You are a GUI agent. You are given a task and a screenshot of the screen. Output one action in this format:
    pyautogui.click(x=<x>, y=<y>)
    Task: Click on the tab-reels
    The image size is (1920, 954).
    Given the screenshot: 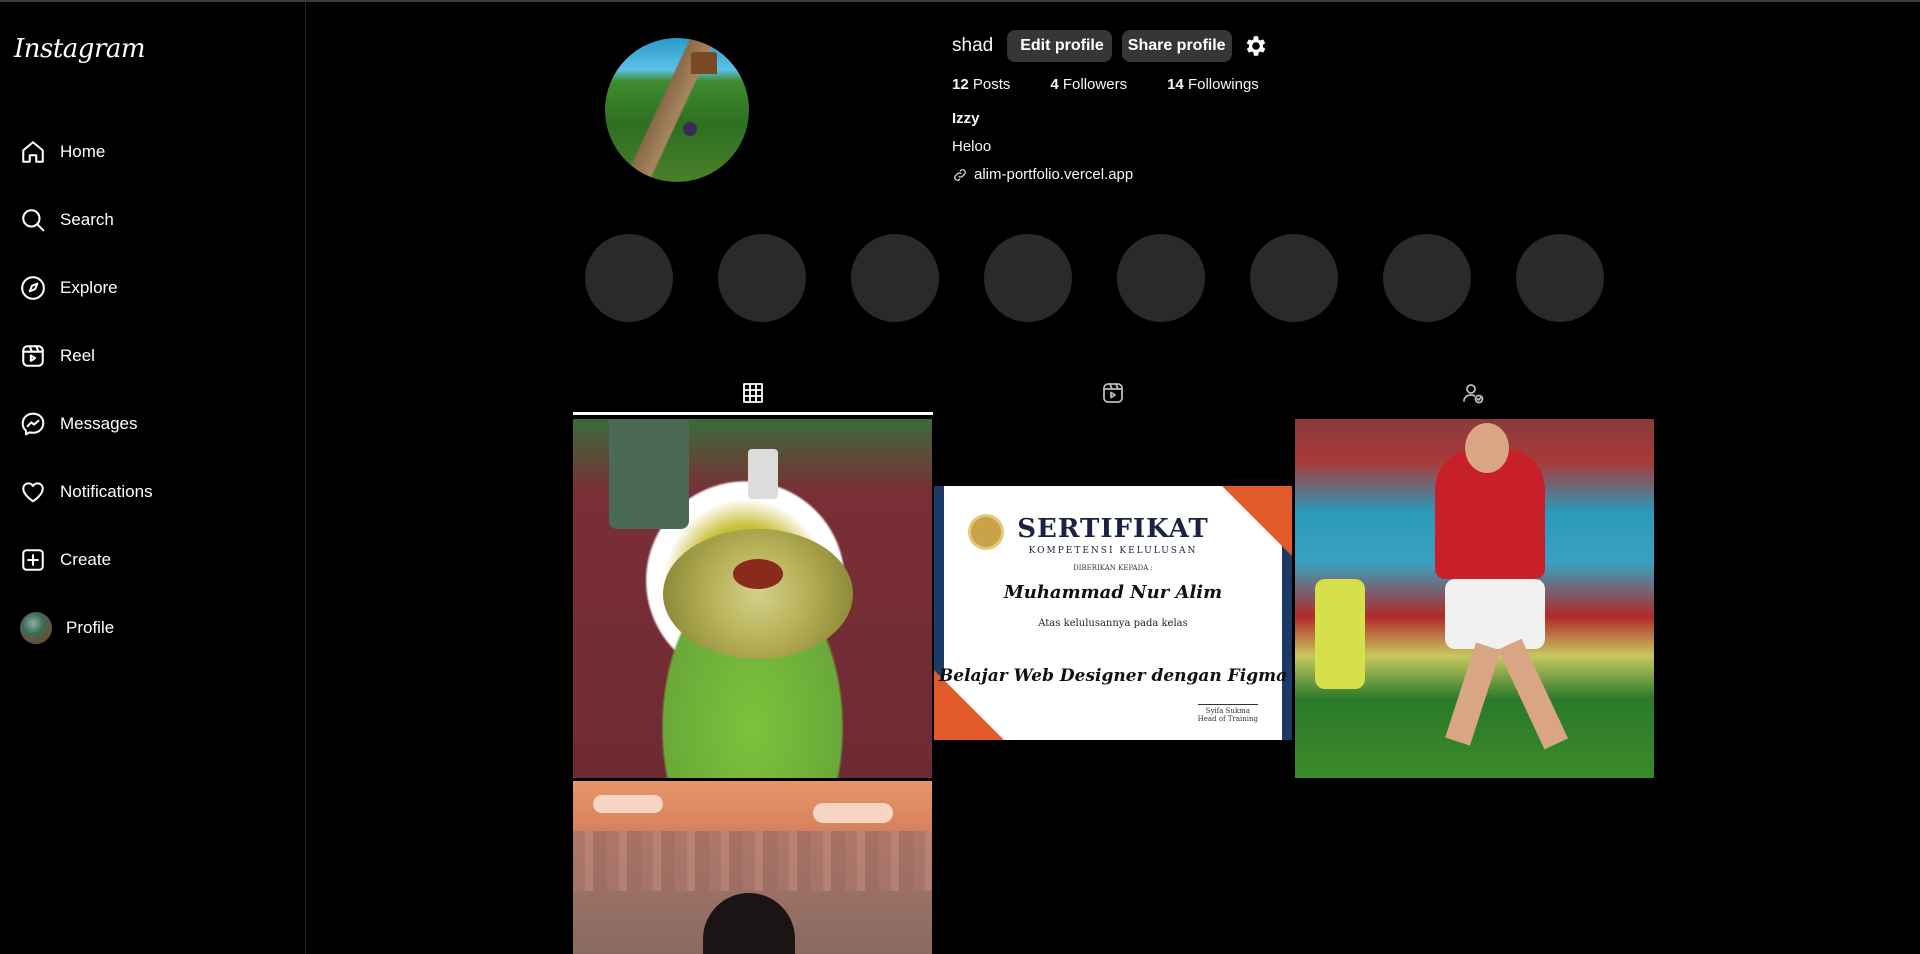 What is the action you would take?
    pyautogui.click(x=1113, y=392)
    